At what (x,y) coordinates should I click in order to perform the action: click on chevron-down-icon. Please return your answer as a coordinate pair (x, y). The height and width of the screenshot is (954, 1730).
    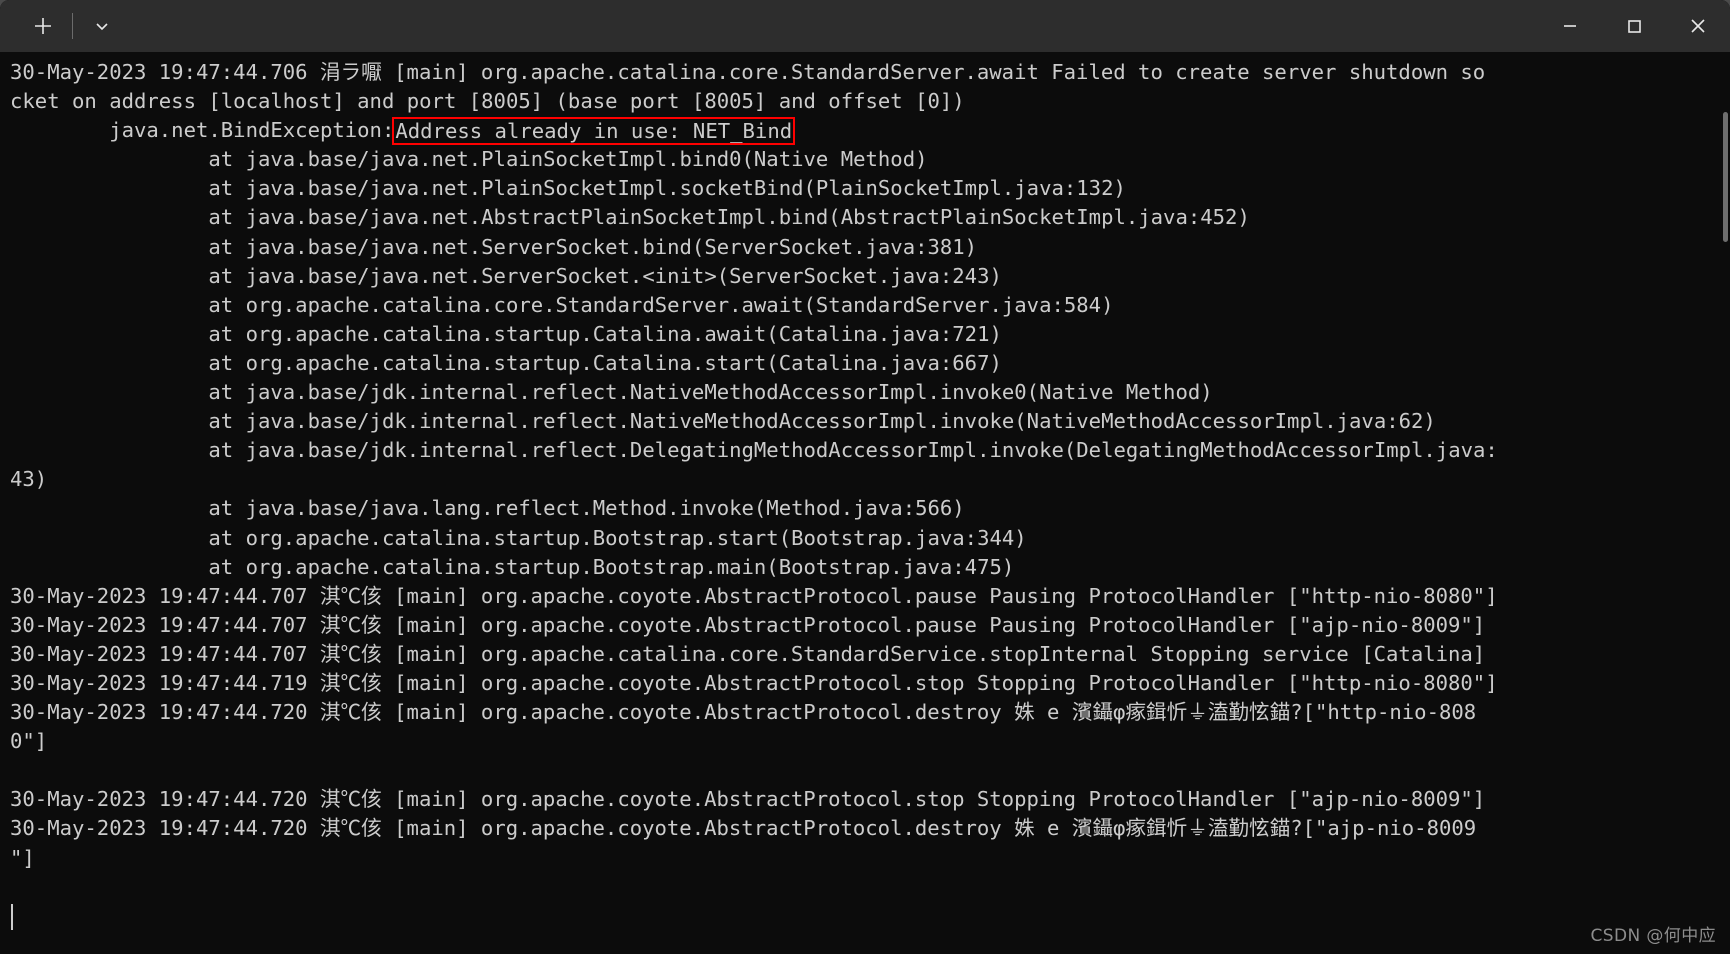
    Looking at the image, I should click on (102, 27).